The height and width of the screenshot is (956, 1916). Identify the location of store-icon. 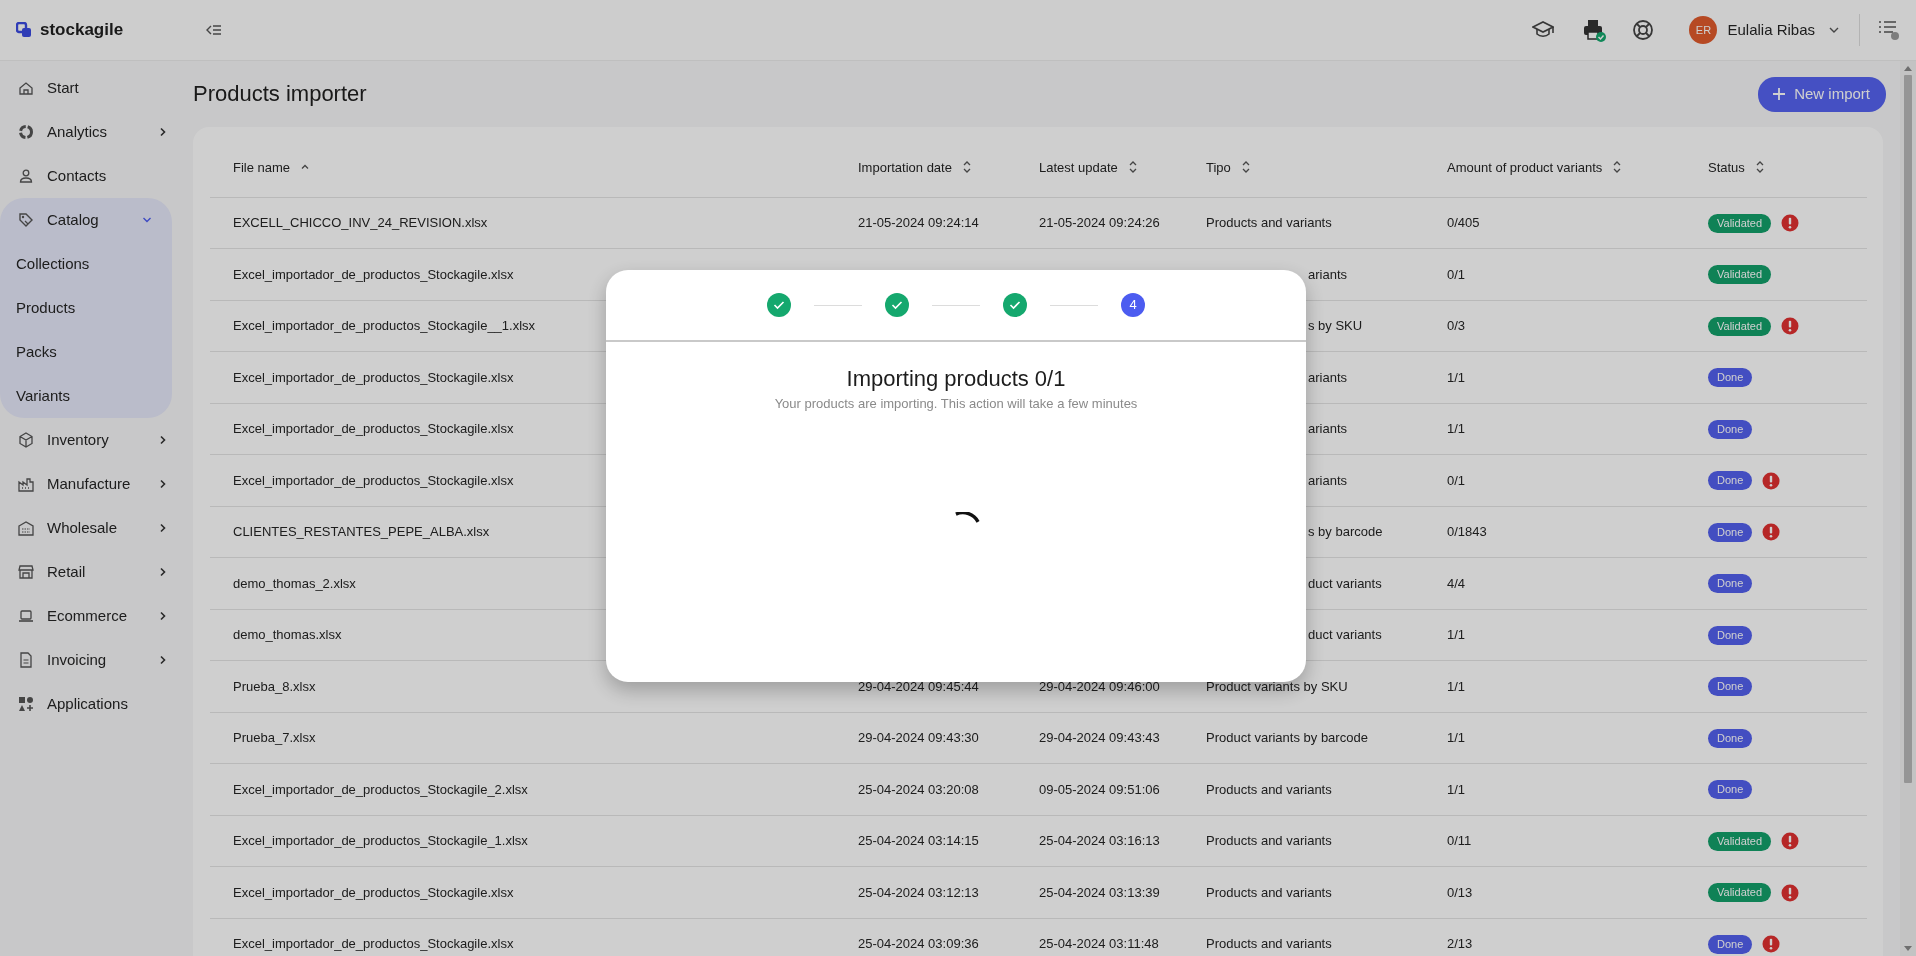
(26, 572).